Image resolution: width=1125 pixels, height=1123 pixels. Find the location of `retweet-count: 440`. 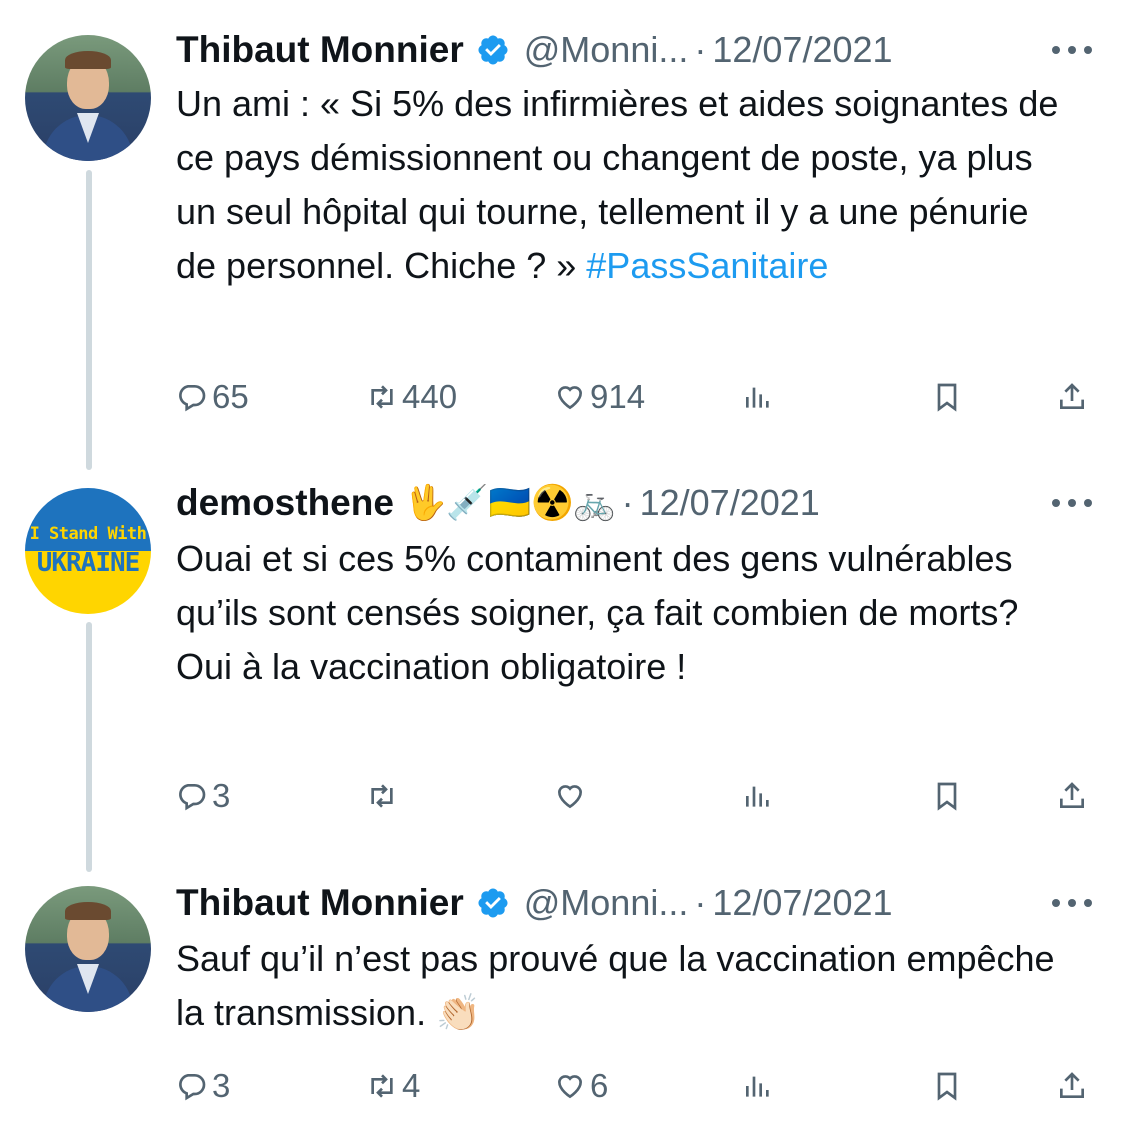

retweet-count: 440 is located at coordinates (430, 396).